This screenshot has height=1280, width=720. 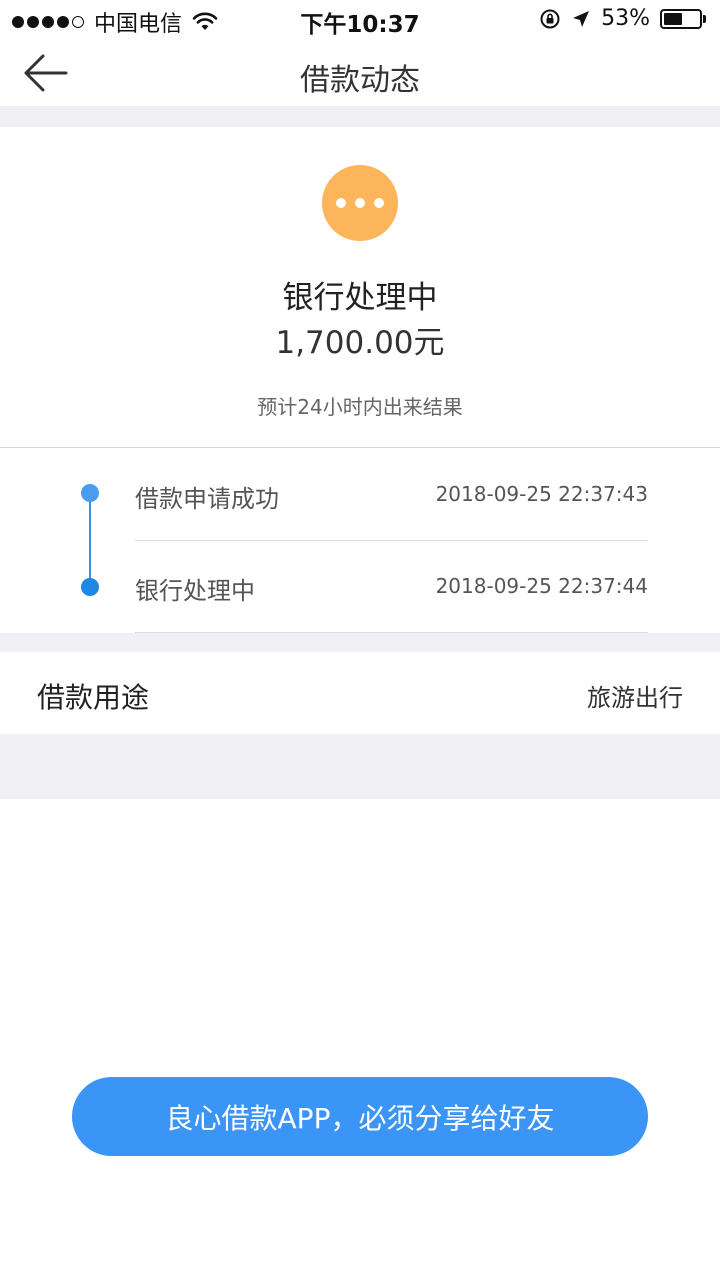 I want to click on battery-icon, so click(x=683, y=18).